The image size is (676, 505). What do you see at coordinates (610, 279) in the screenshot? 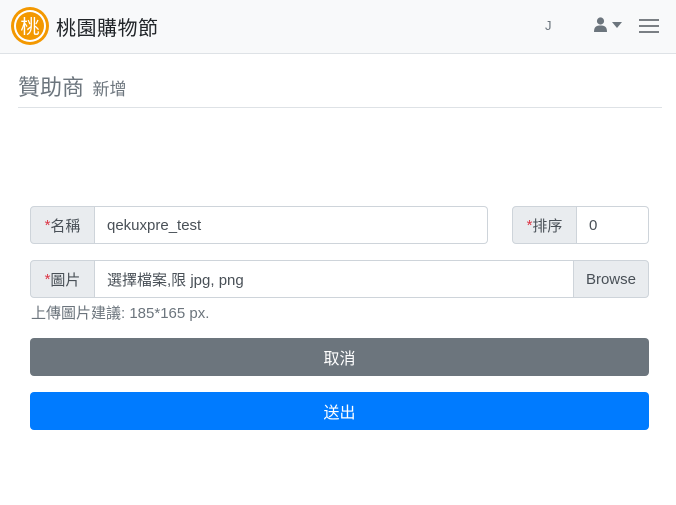
I see `browse-button: Browse` at bounding box center [610, 279].